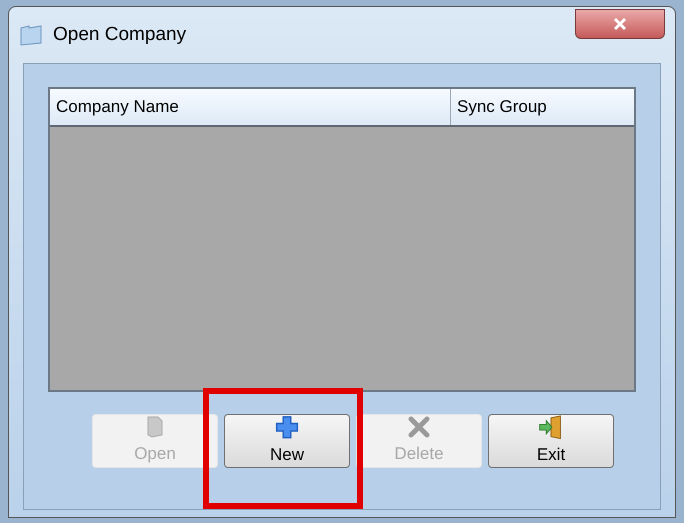  What do you see at coordinates (155, 427) in the screenshot?
I see `door-icon` at bounding box center [155, 427].